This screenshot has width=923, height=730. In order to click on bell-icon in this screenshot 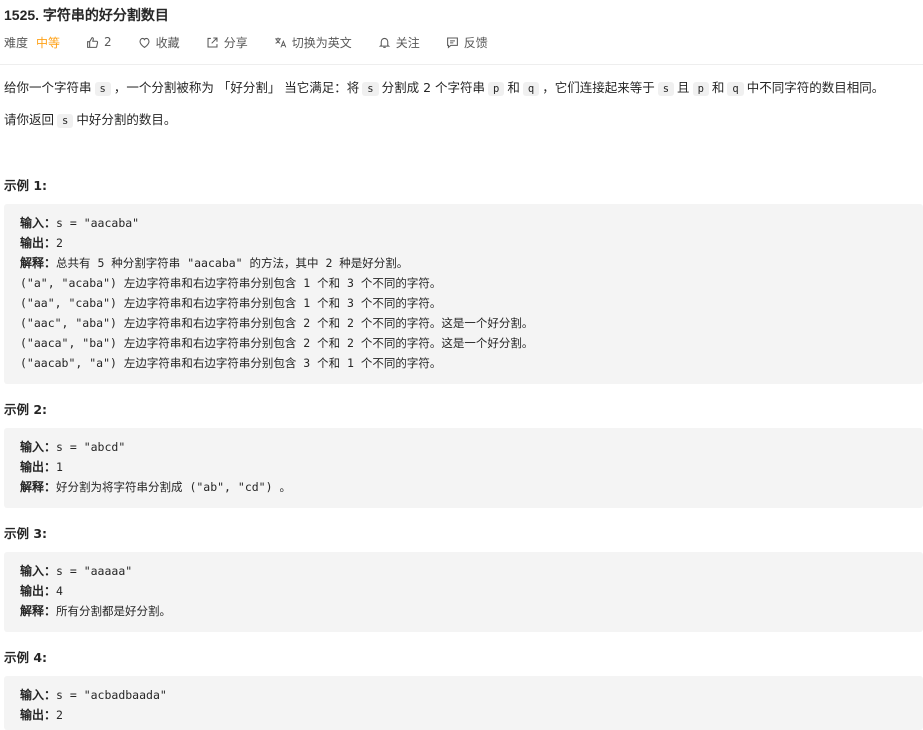, I will do `click(384, 42)`.